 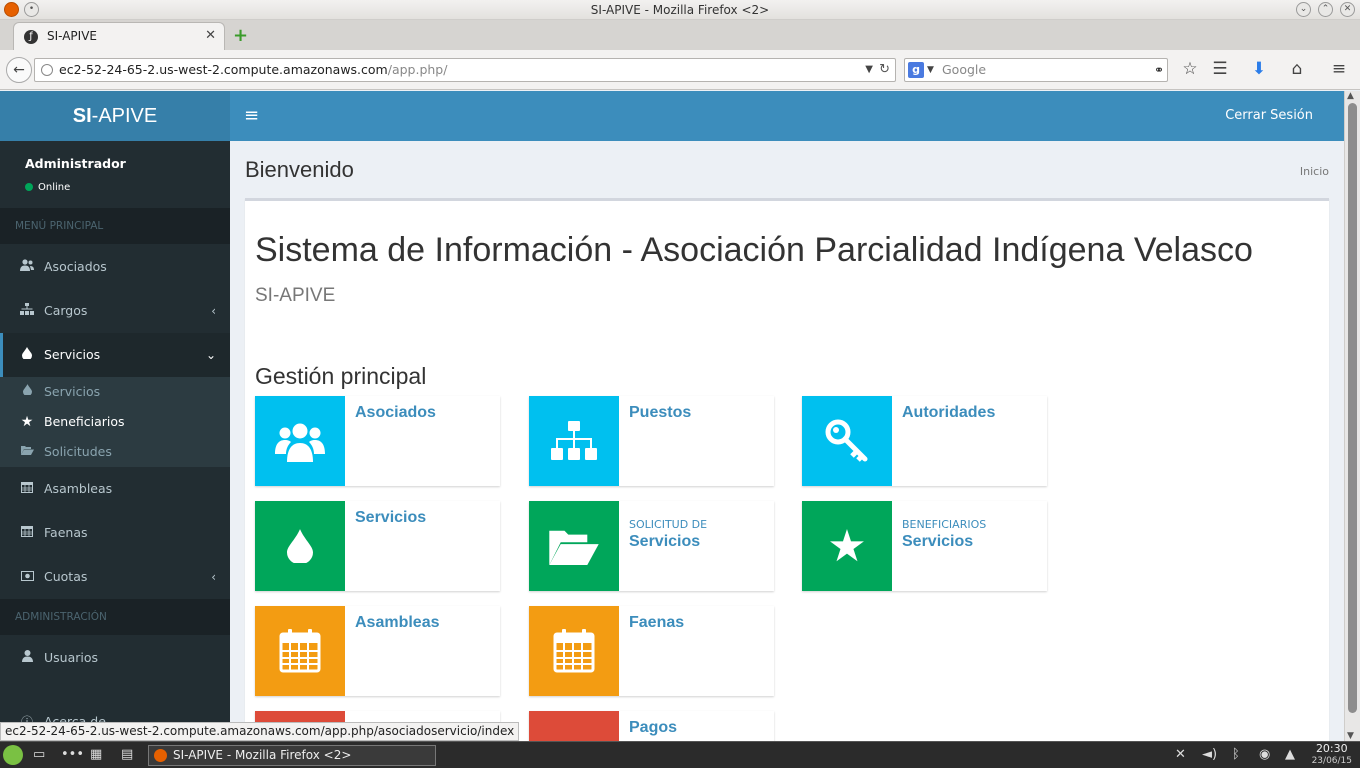 What do you see at coordinates (660, 412) in the screenshot?
I see `card-title: Puestos` at bounding box center [660, 412].